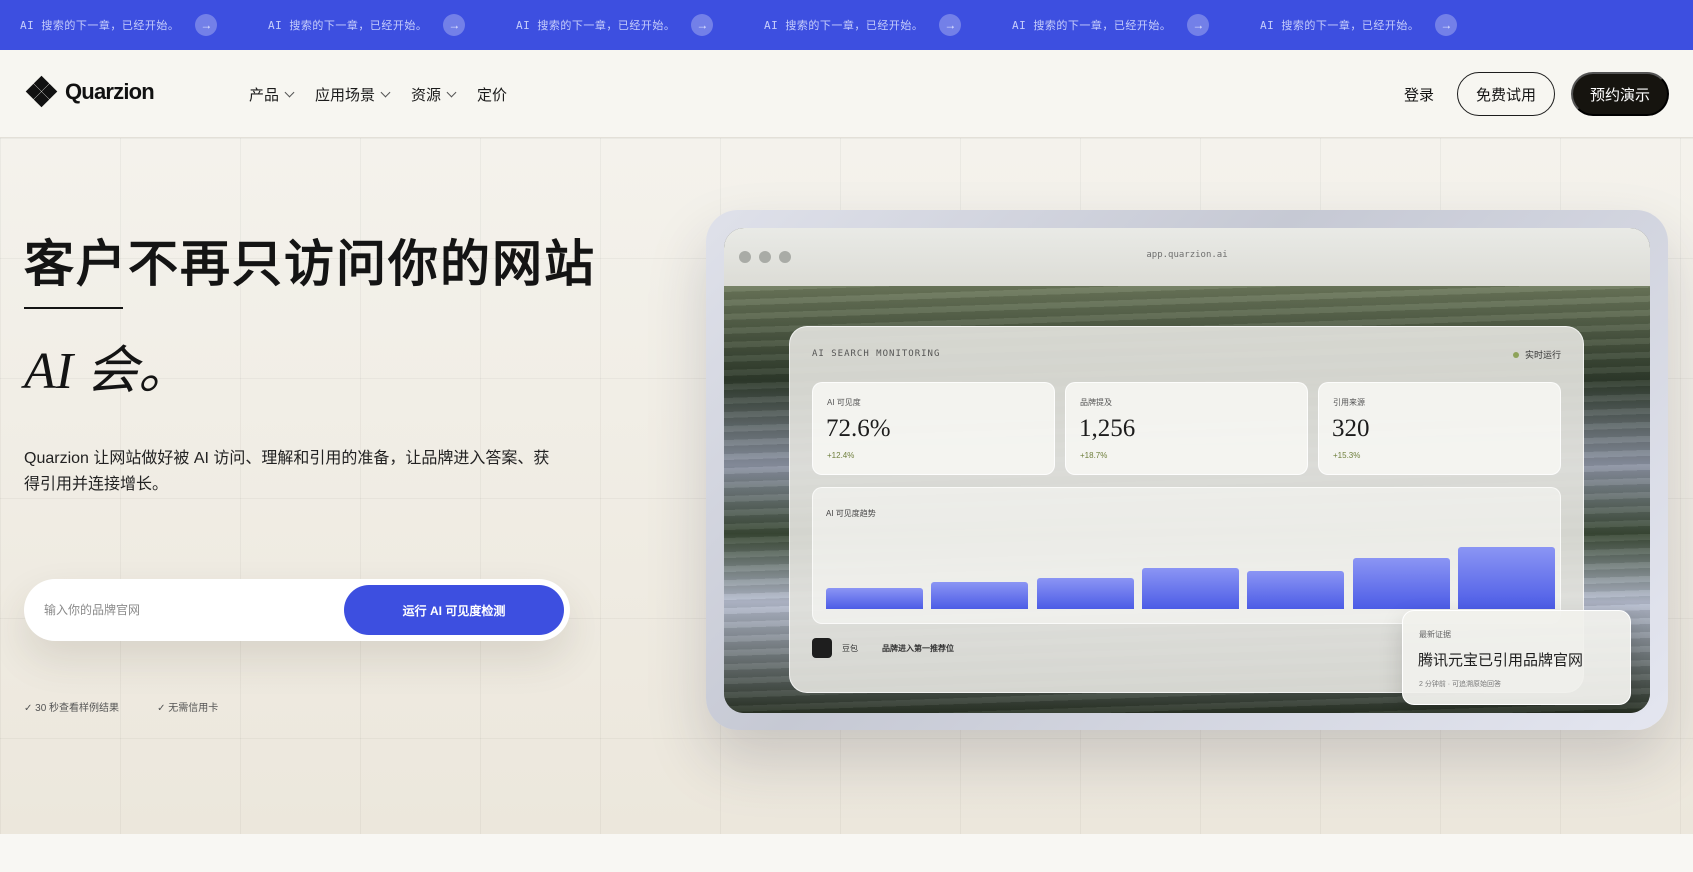 The height and width of the screenshot is (872, 1693). Describe the element at coordinates (1347, 455) in the screenshot. I see `kpi-delta: +15.3%` at that location.